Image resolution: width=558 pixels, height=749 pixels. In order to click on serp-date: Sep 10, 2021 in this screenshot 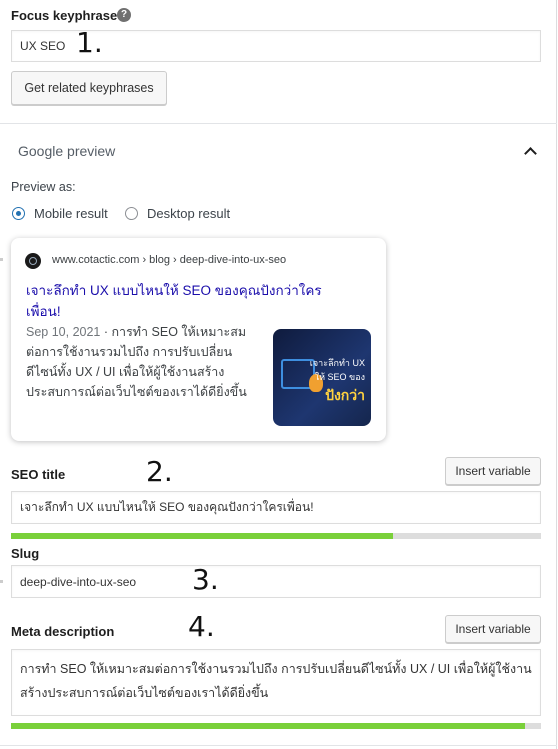, I will do `click(63, 332)`.